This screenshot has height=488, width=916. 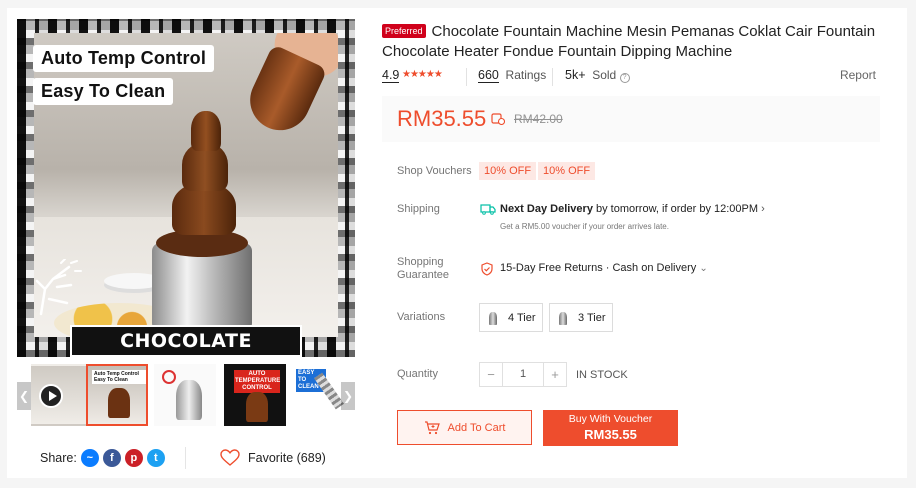 I want to click on product-stats: 4.9 ★★★★★ 660 Ratings 5k+ Sold ? Report, so click(x=629, y=77).